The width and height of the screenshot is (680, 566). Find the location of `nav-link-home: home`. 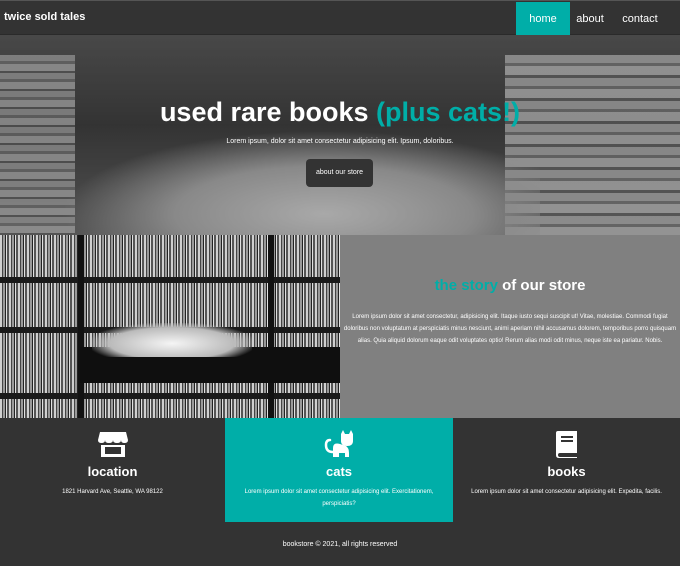

nav-link-home: home is located at coordinates (543, 19).